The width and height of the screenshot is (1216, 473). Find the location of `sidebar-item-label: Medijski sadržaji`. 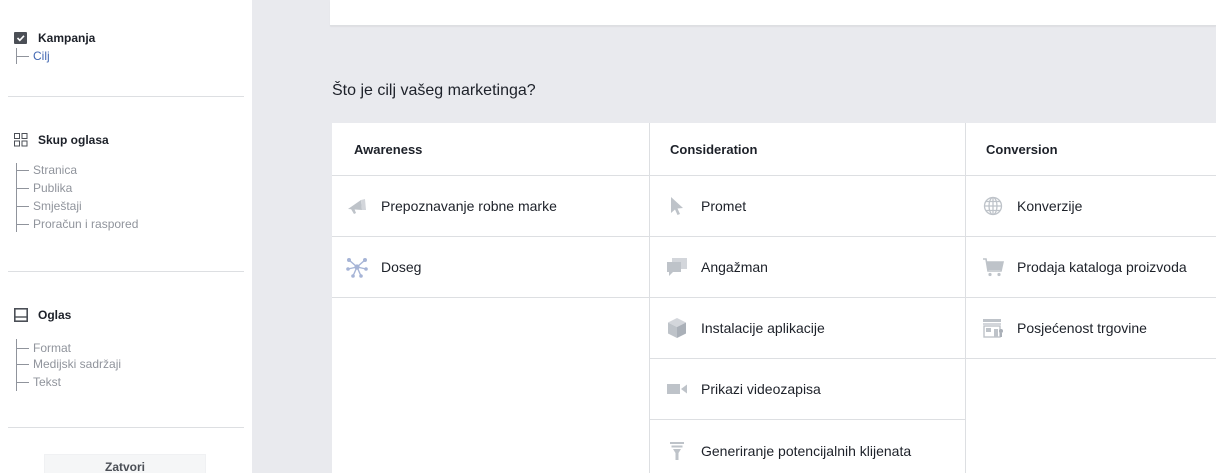

sidebar-item-label: Medijski sadržaji is located at coordinates (77, 364).